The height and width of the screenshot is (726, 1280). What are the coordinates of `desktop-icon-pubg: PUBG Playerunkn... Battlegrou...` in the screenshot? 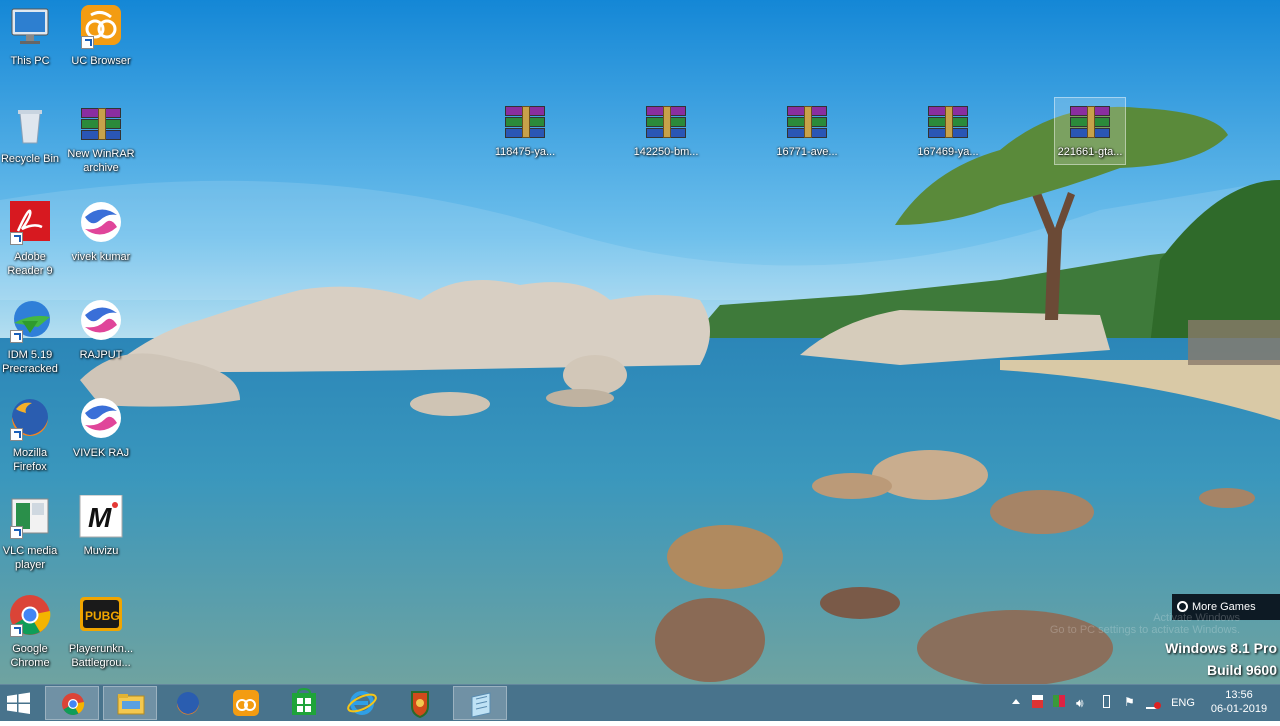 It's located at (101, 631).